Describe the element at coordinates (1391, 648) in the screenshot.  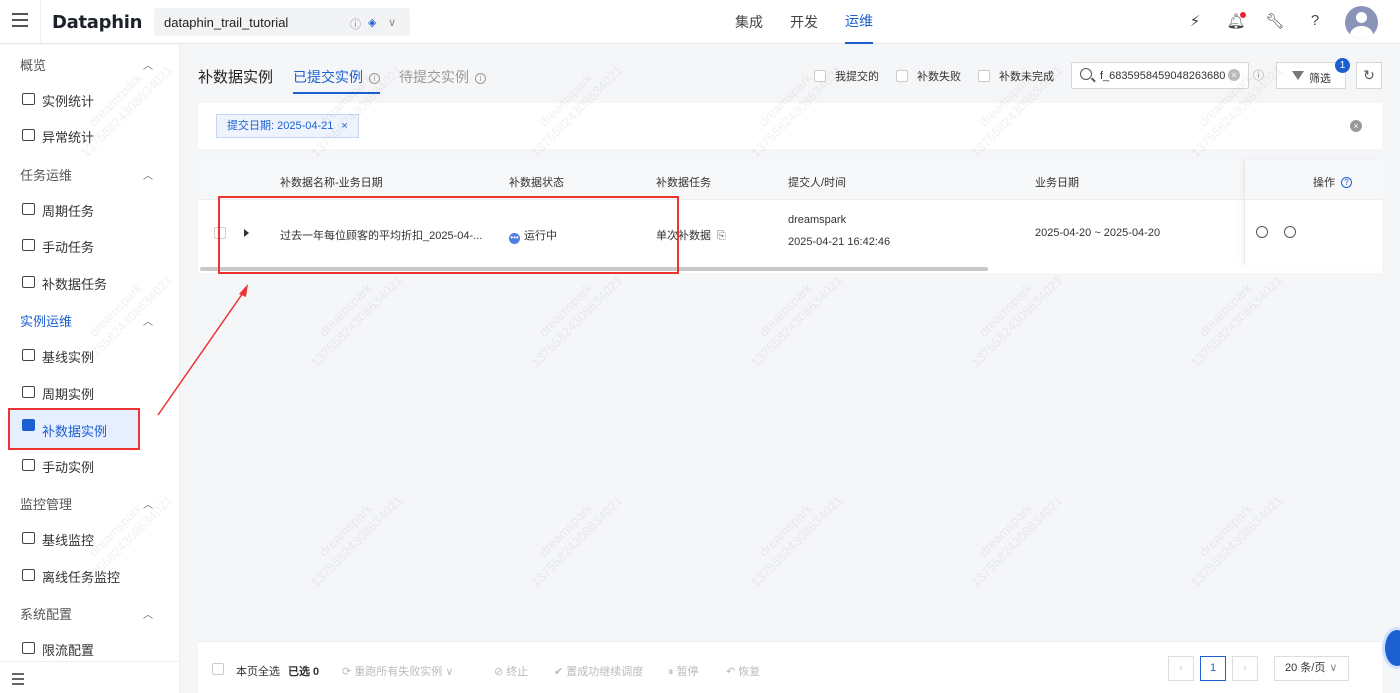
I see `assistant-float-button` at that location.